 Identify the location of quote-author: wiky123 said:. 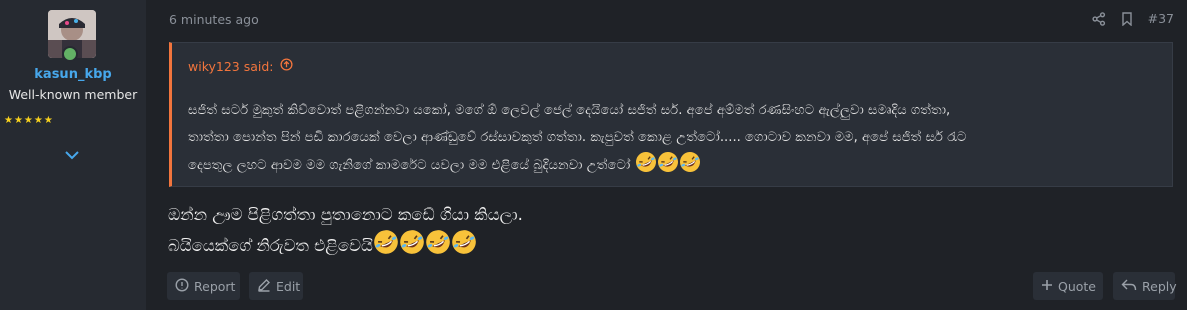
(231, 66).